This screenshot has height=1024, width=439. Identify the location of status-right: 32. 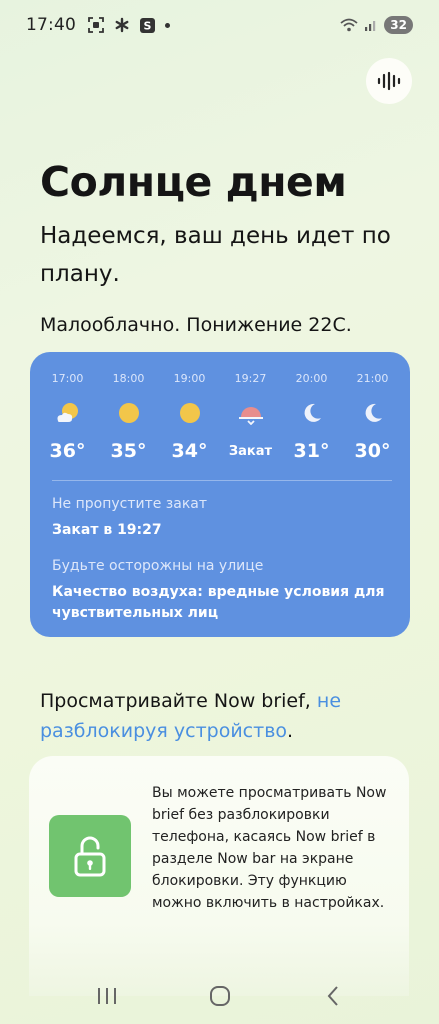
(376, 25).